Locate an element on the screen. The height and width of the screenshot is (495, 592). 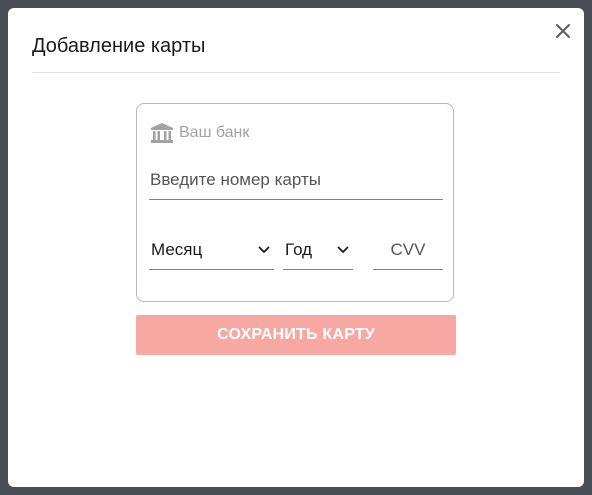
header-divider is located at coordinates (296, 72).